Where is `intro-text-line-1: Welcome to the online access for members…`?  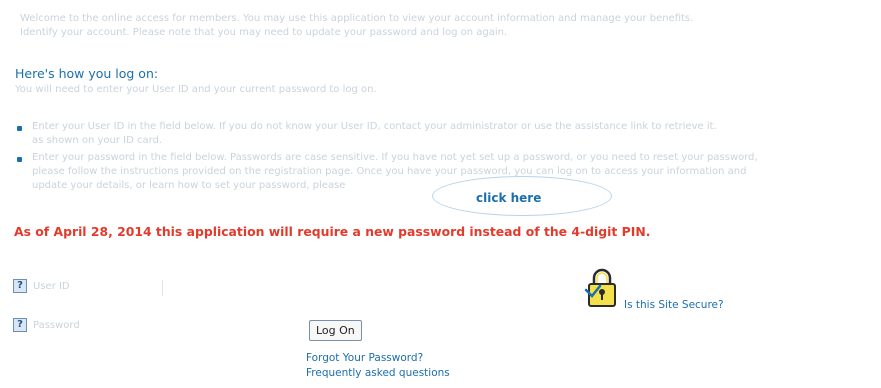
intro-text-line-1: Welcome to the online access for members… is located at coordinates (357, 18).